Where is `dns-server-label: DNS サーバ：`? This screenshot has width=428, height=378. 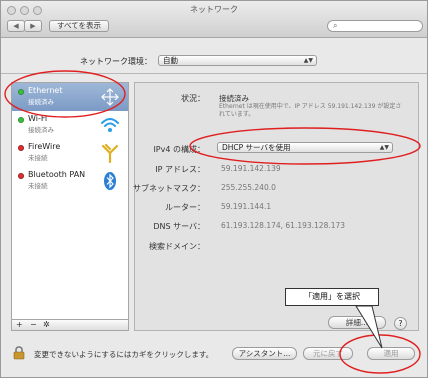
dns-server-label: DNS サーバ： is located at coordinates (179, 226).